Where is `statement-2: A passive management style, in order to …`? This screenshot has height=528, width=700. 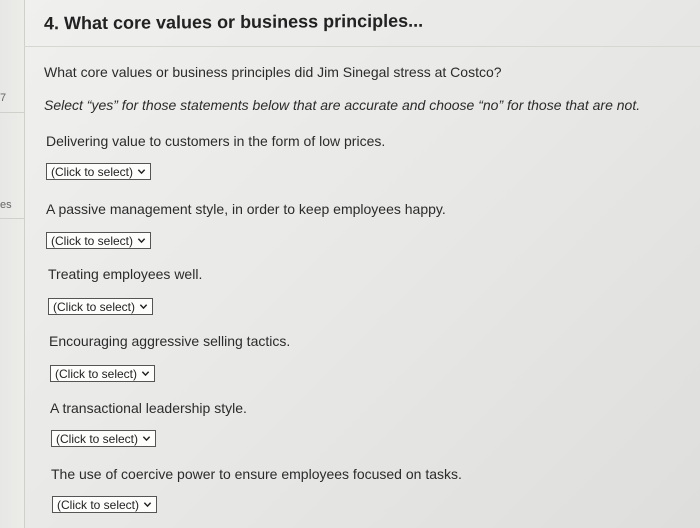
statement-2: A passive management style, in order to … is located at coordinates (246, 209).